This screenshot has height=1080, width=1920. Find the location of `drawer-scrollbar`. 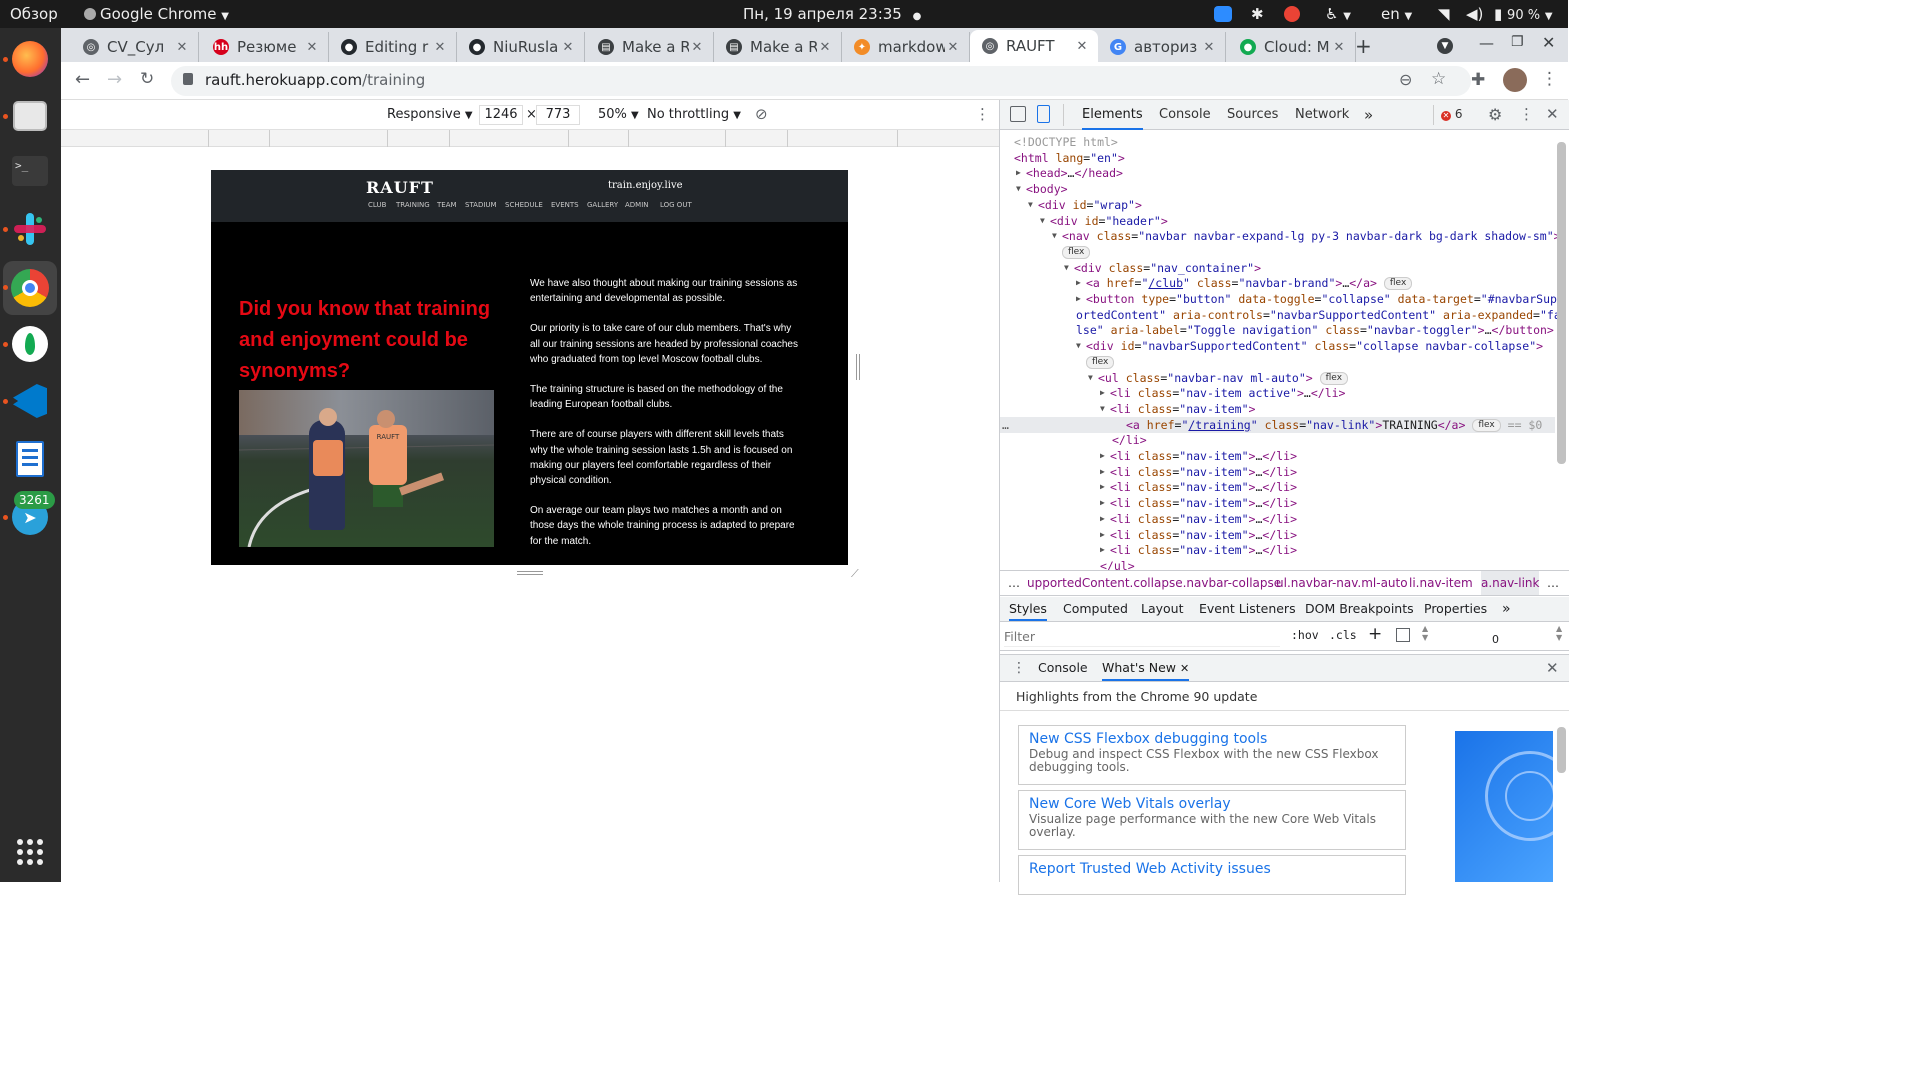

drawer-scrollbar is located at coordinates (1561, 750).